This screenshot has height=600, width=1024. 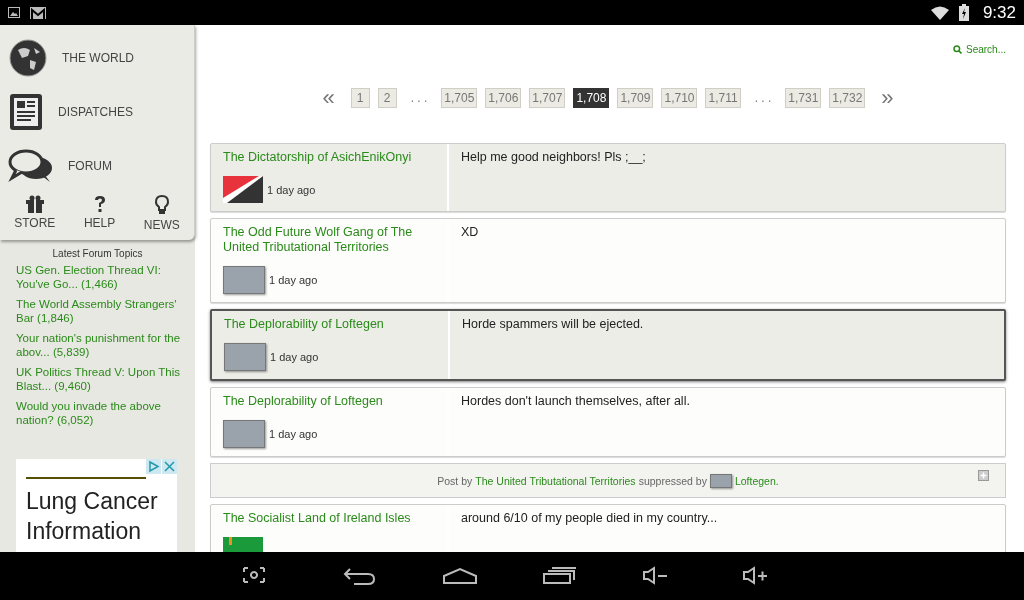 What do you see at coordinates (97, 379) in the screenshot?
I see `forum-topic-link: UK Politics Thread V: Upon This Blast... (9,460)` at bounding box center [97, 379].